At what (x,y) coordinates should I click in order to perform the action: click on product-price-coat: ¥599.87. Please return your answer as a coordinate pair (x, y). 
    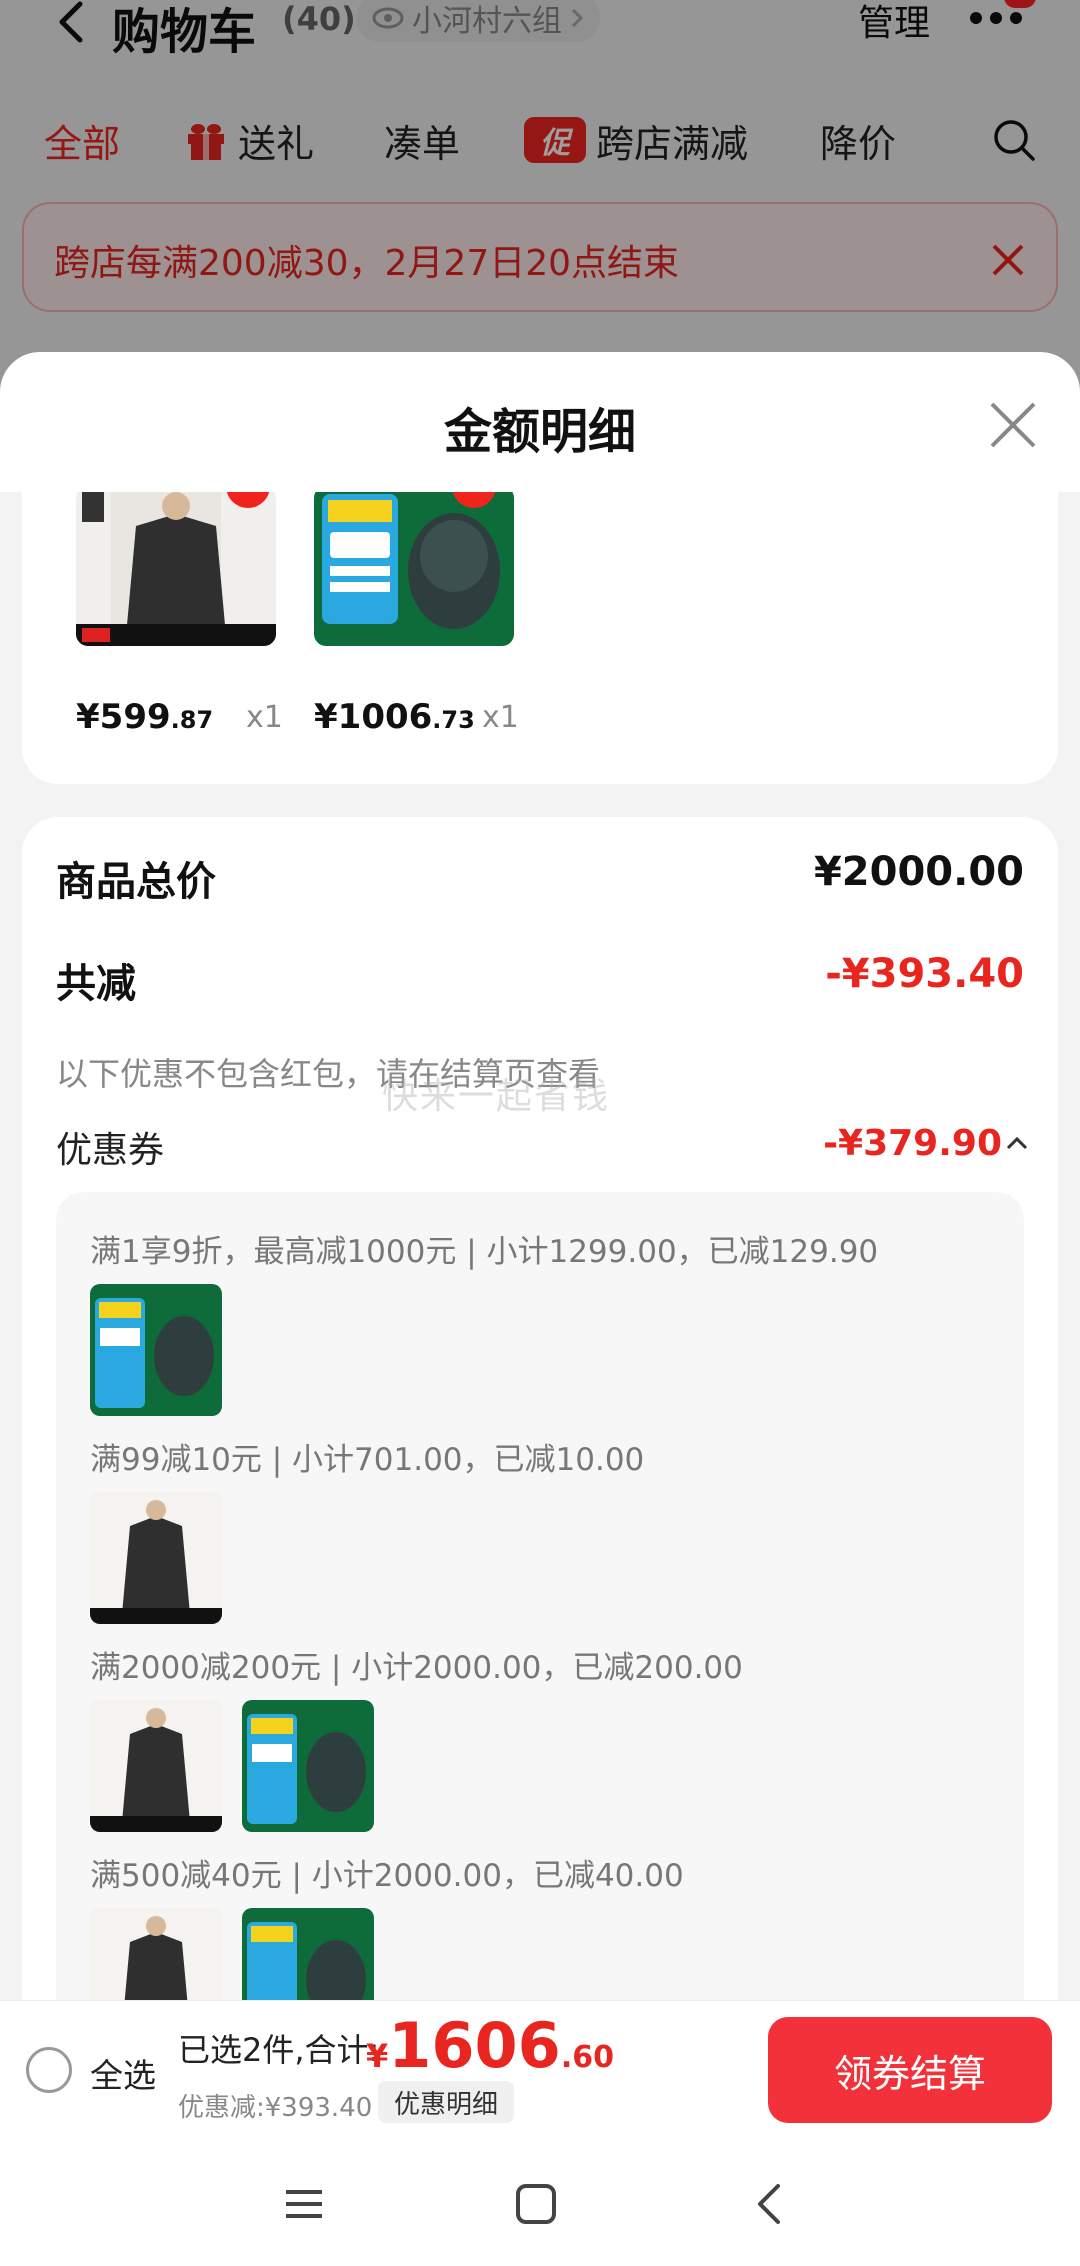
    Looking at the image, I should click on (144, 717).